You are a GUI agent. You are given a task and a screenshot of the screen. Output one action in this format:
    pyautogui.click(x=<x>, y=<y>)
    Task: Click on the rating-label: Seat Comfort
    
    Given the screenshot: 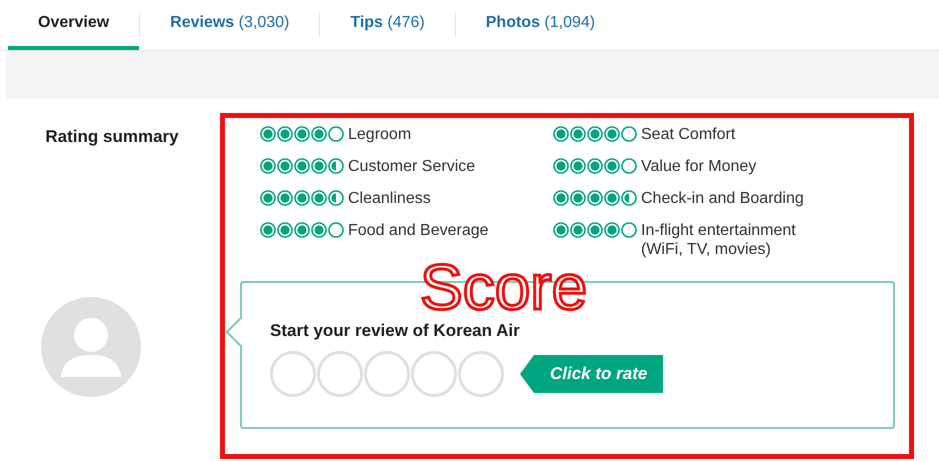 What is the action you would take?
    pyautogui.click(x=688, y=134)
    